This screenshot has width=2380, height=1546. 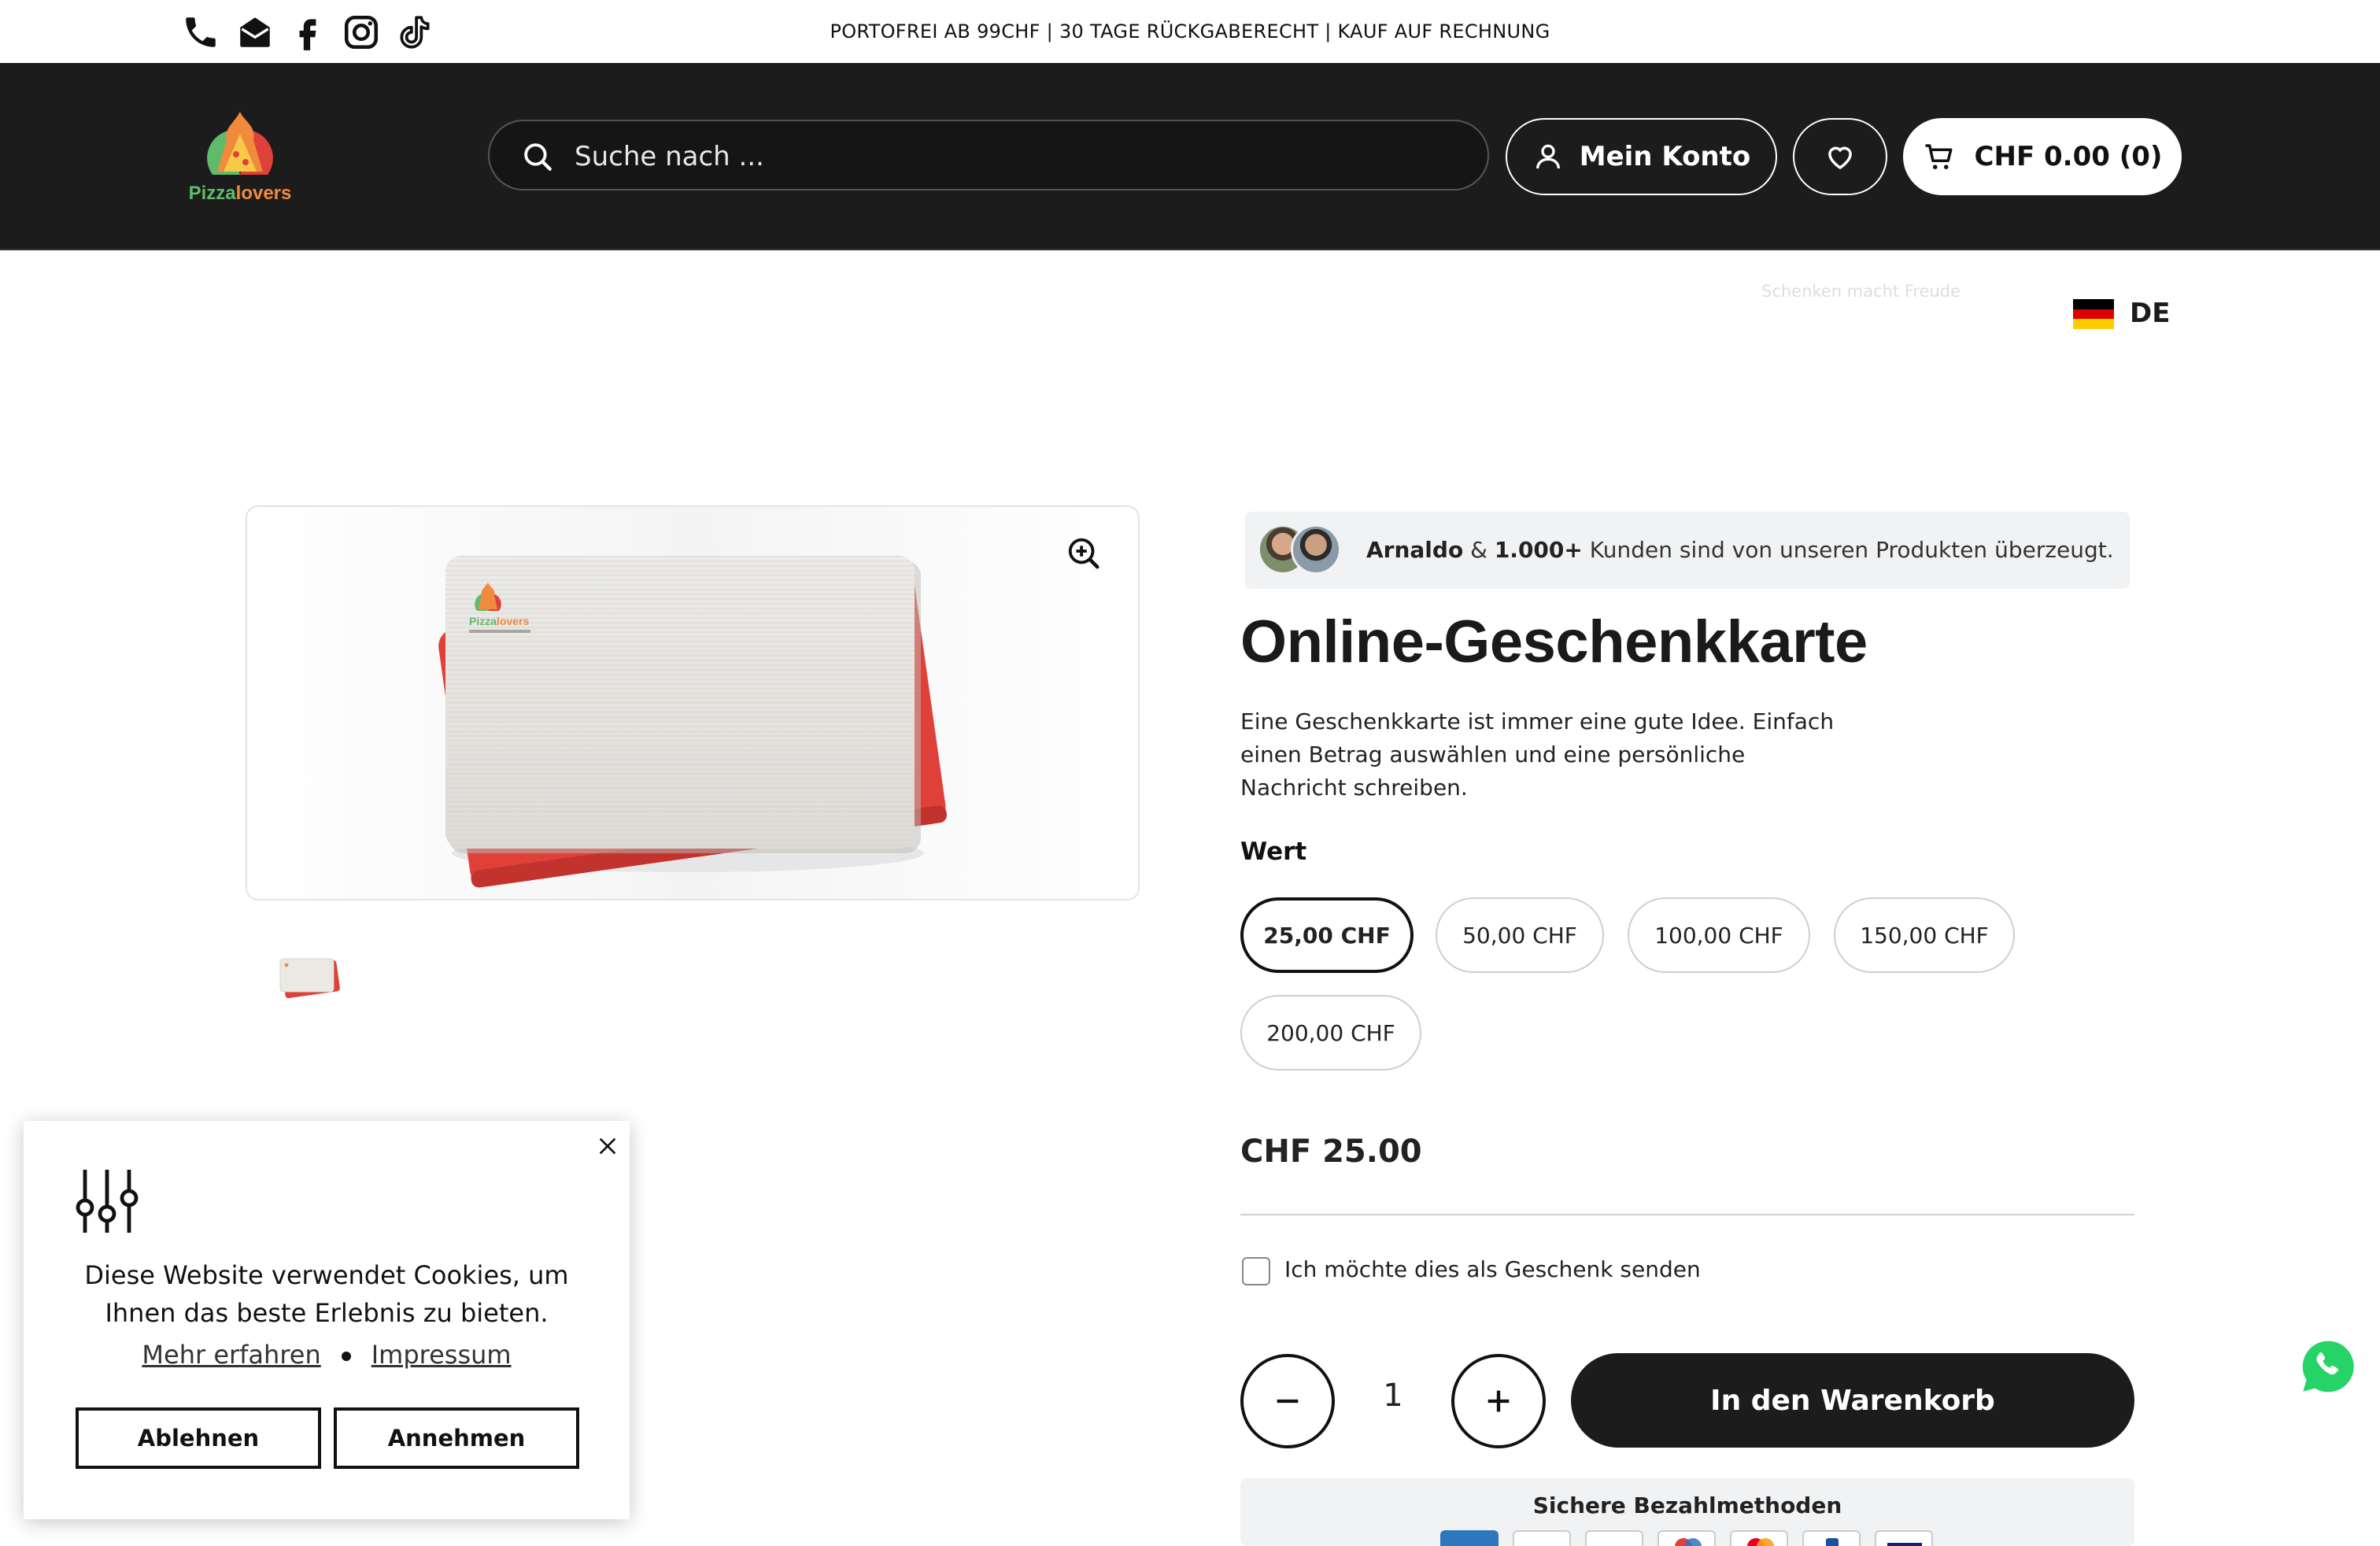 I want to click on mail-icon, so click(x=255, y=32).